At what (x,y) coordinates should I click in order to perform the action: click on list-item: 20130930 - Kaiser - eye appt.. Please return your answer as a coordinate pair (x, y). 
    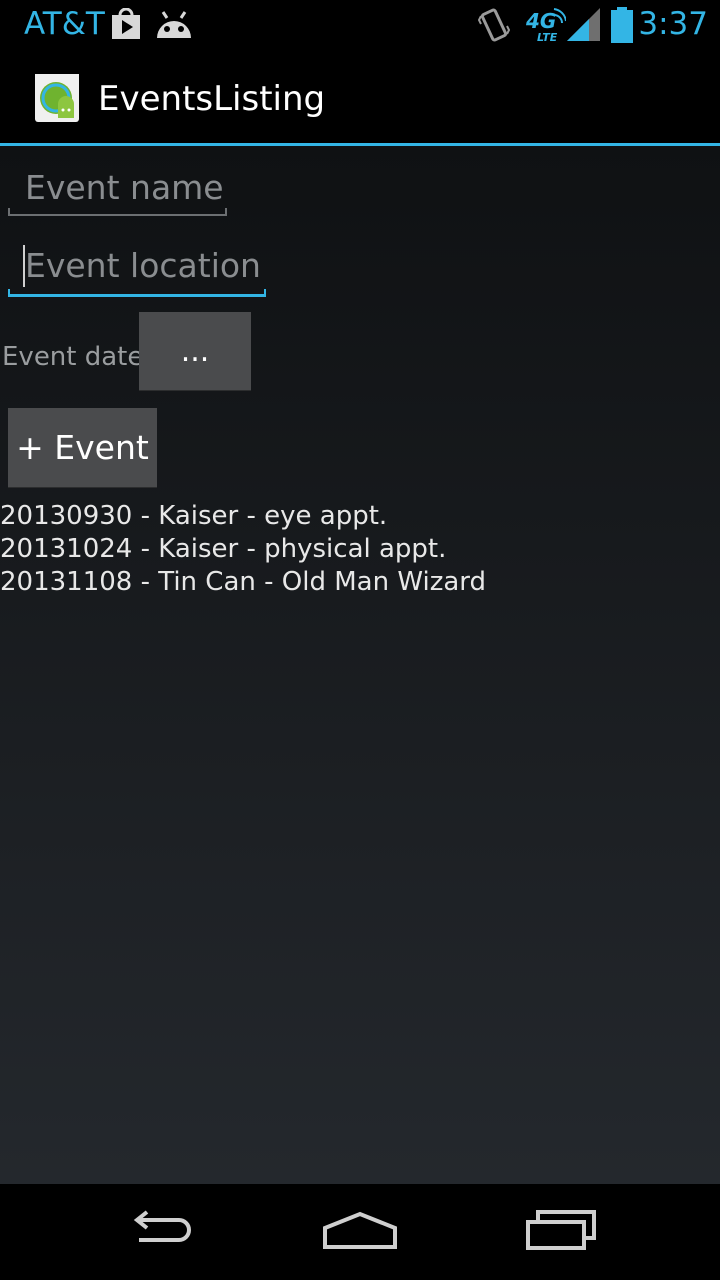
    Looking at the image, I should click on (243, 516).